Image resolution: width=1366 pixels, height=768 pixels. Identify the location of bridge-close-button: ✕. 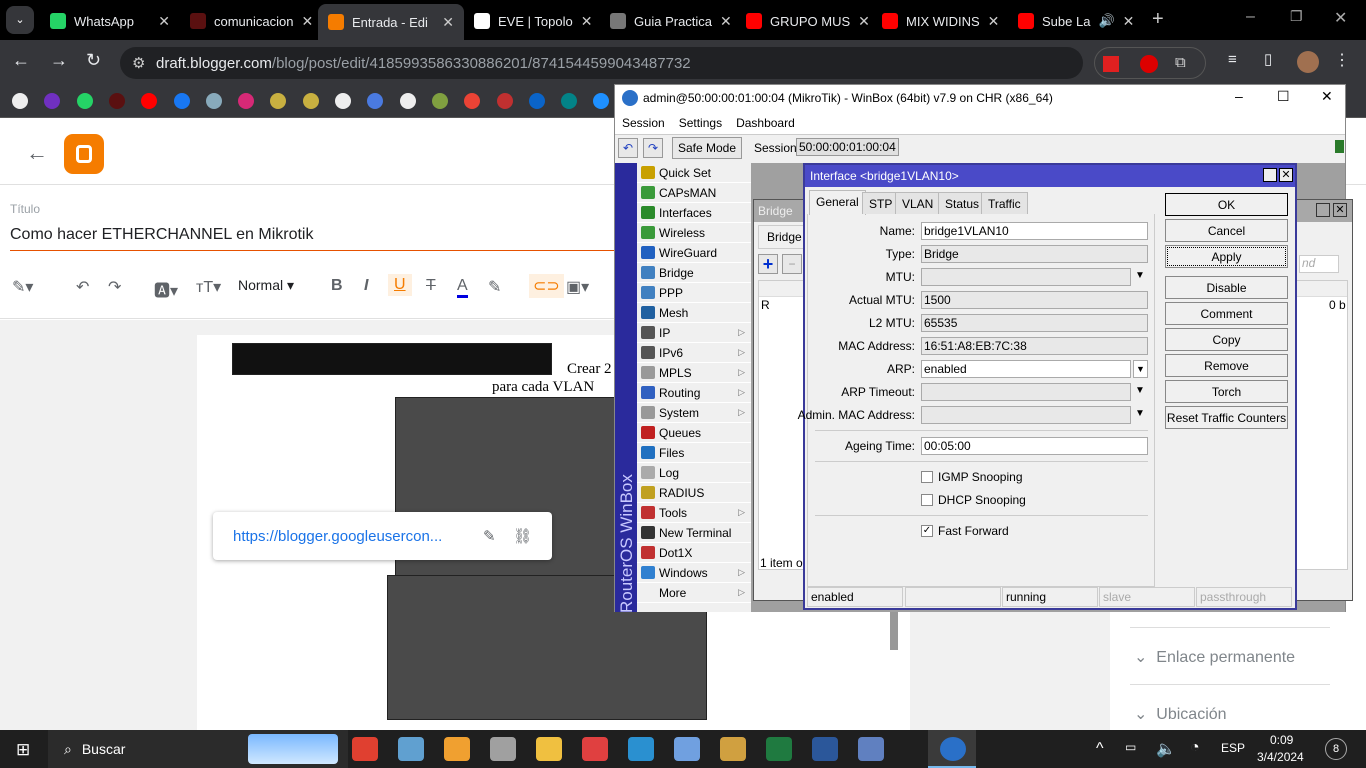
(1340, 210).